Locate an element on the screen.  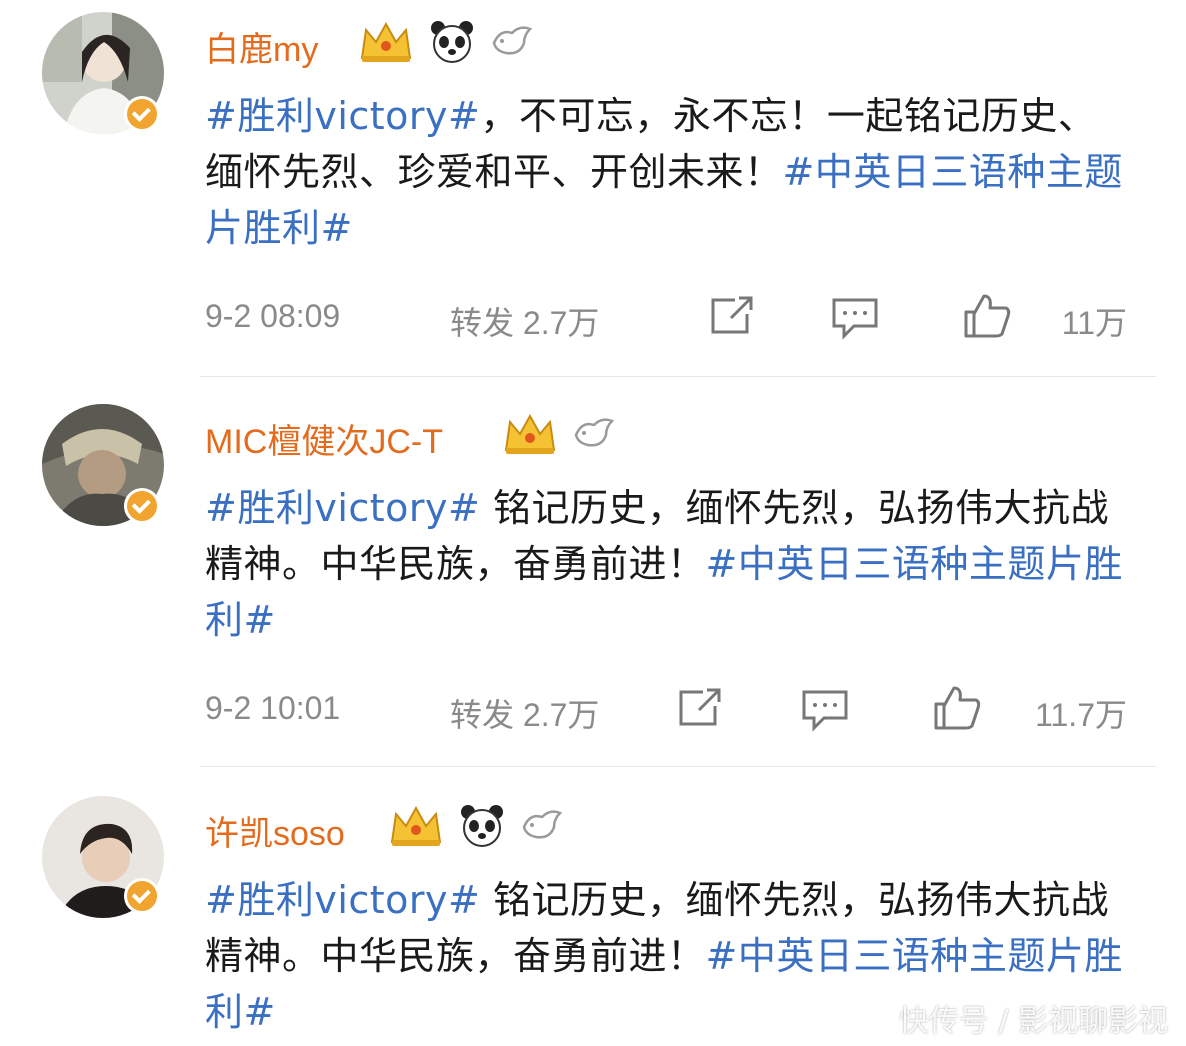
like-count: 11万 is located at coordinates (1094, 323).